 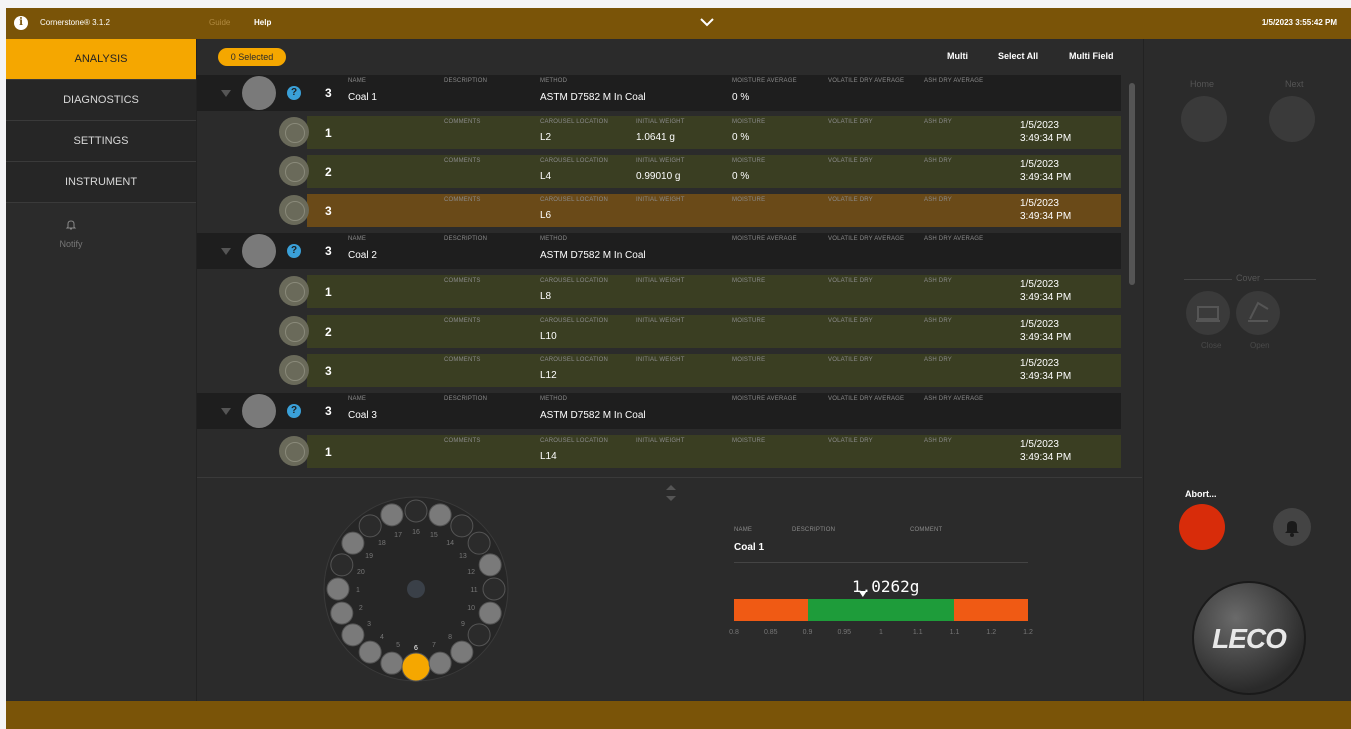 I want to click on nav-instrument: INSTRUMENT, so click(x=101, y=182).